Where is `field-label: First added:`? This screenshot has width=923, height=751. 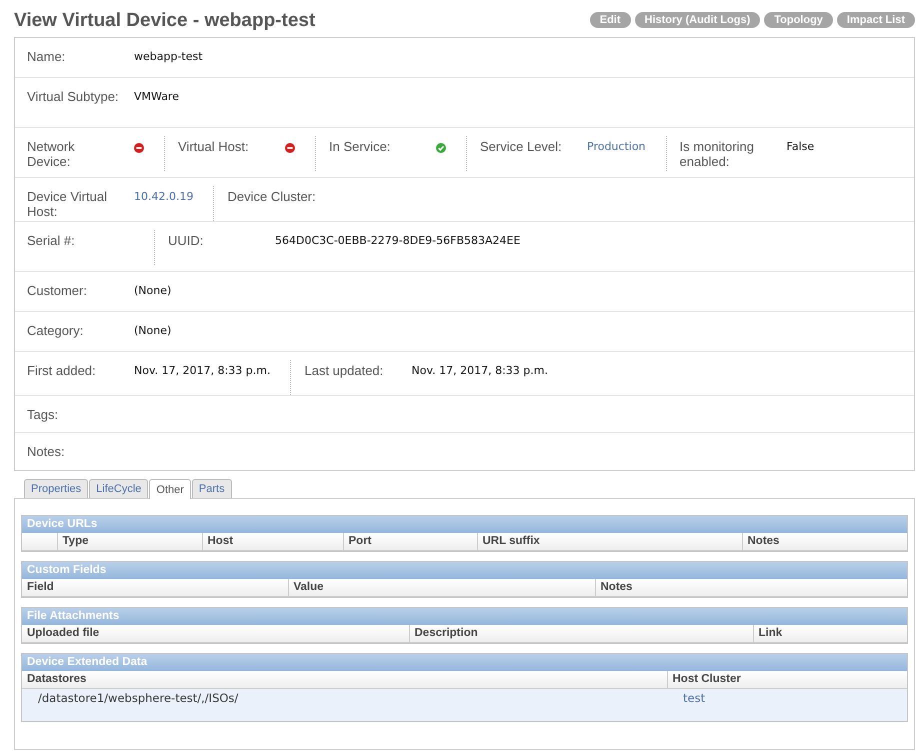
field-label: First added: is located at coordinates (62, 370).